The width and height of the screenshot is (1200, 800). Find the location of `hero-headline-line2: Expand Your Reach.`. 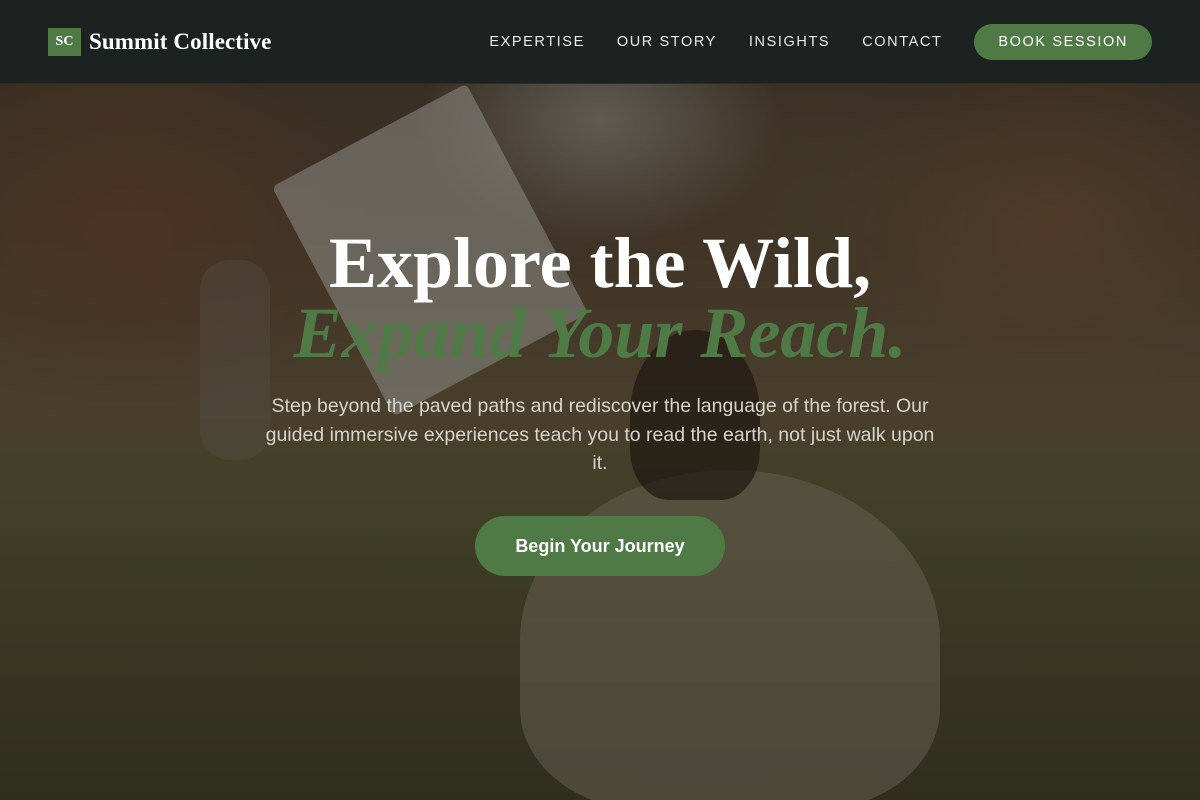

hero-headline-line2: Expand Your Reach. is located at coordinates (600, 333).